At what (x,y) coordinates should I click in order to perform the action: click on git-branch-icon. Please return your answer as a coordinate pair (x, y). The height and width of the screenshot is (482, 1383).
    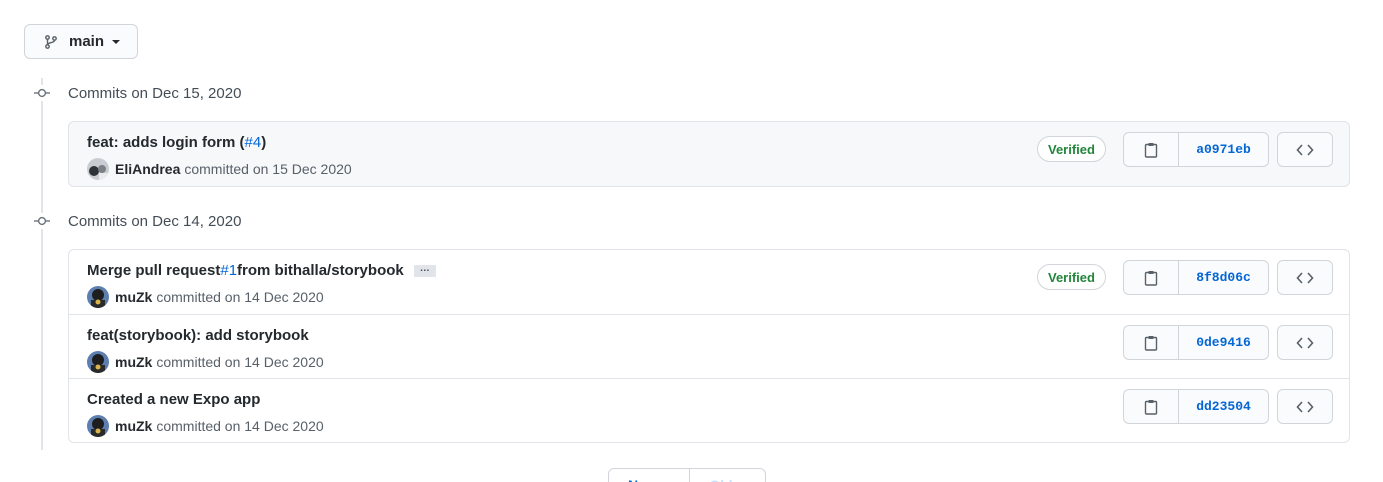
    Looking at the image, I should click on (51, 42).